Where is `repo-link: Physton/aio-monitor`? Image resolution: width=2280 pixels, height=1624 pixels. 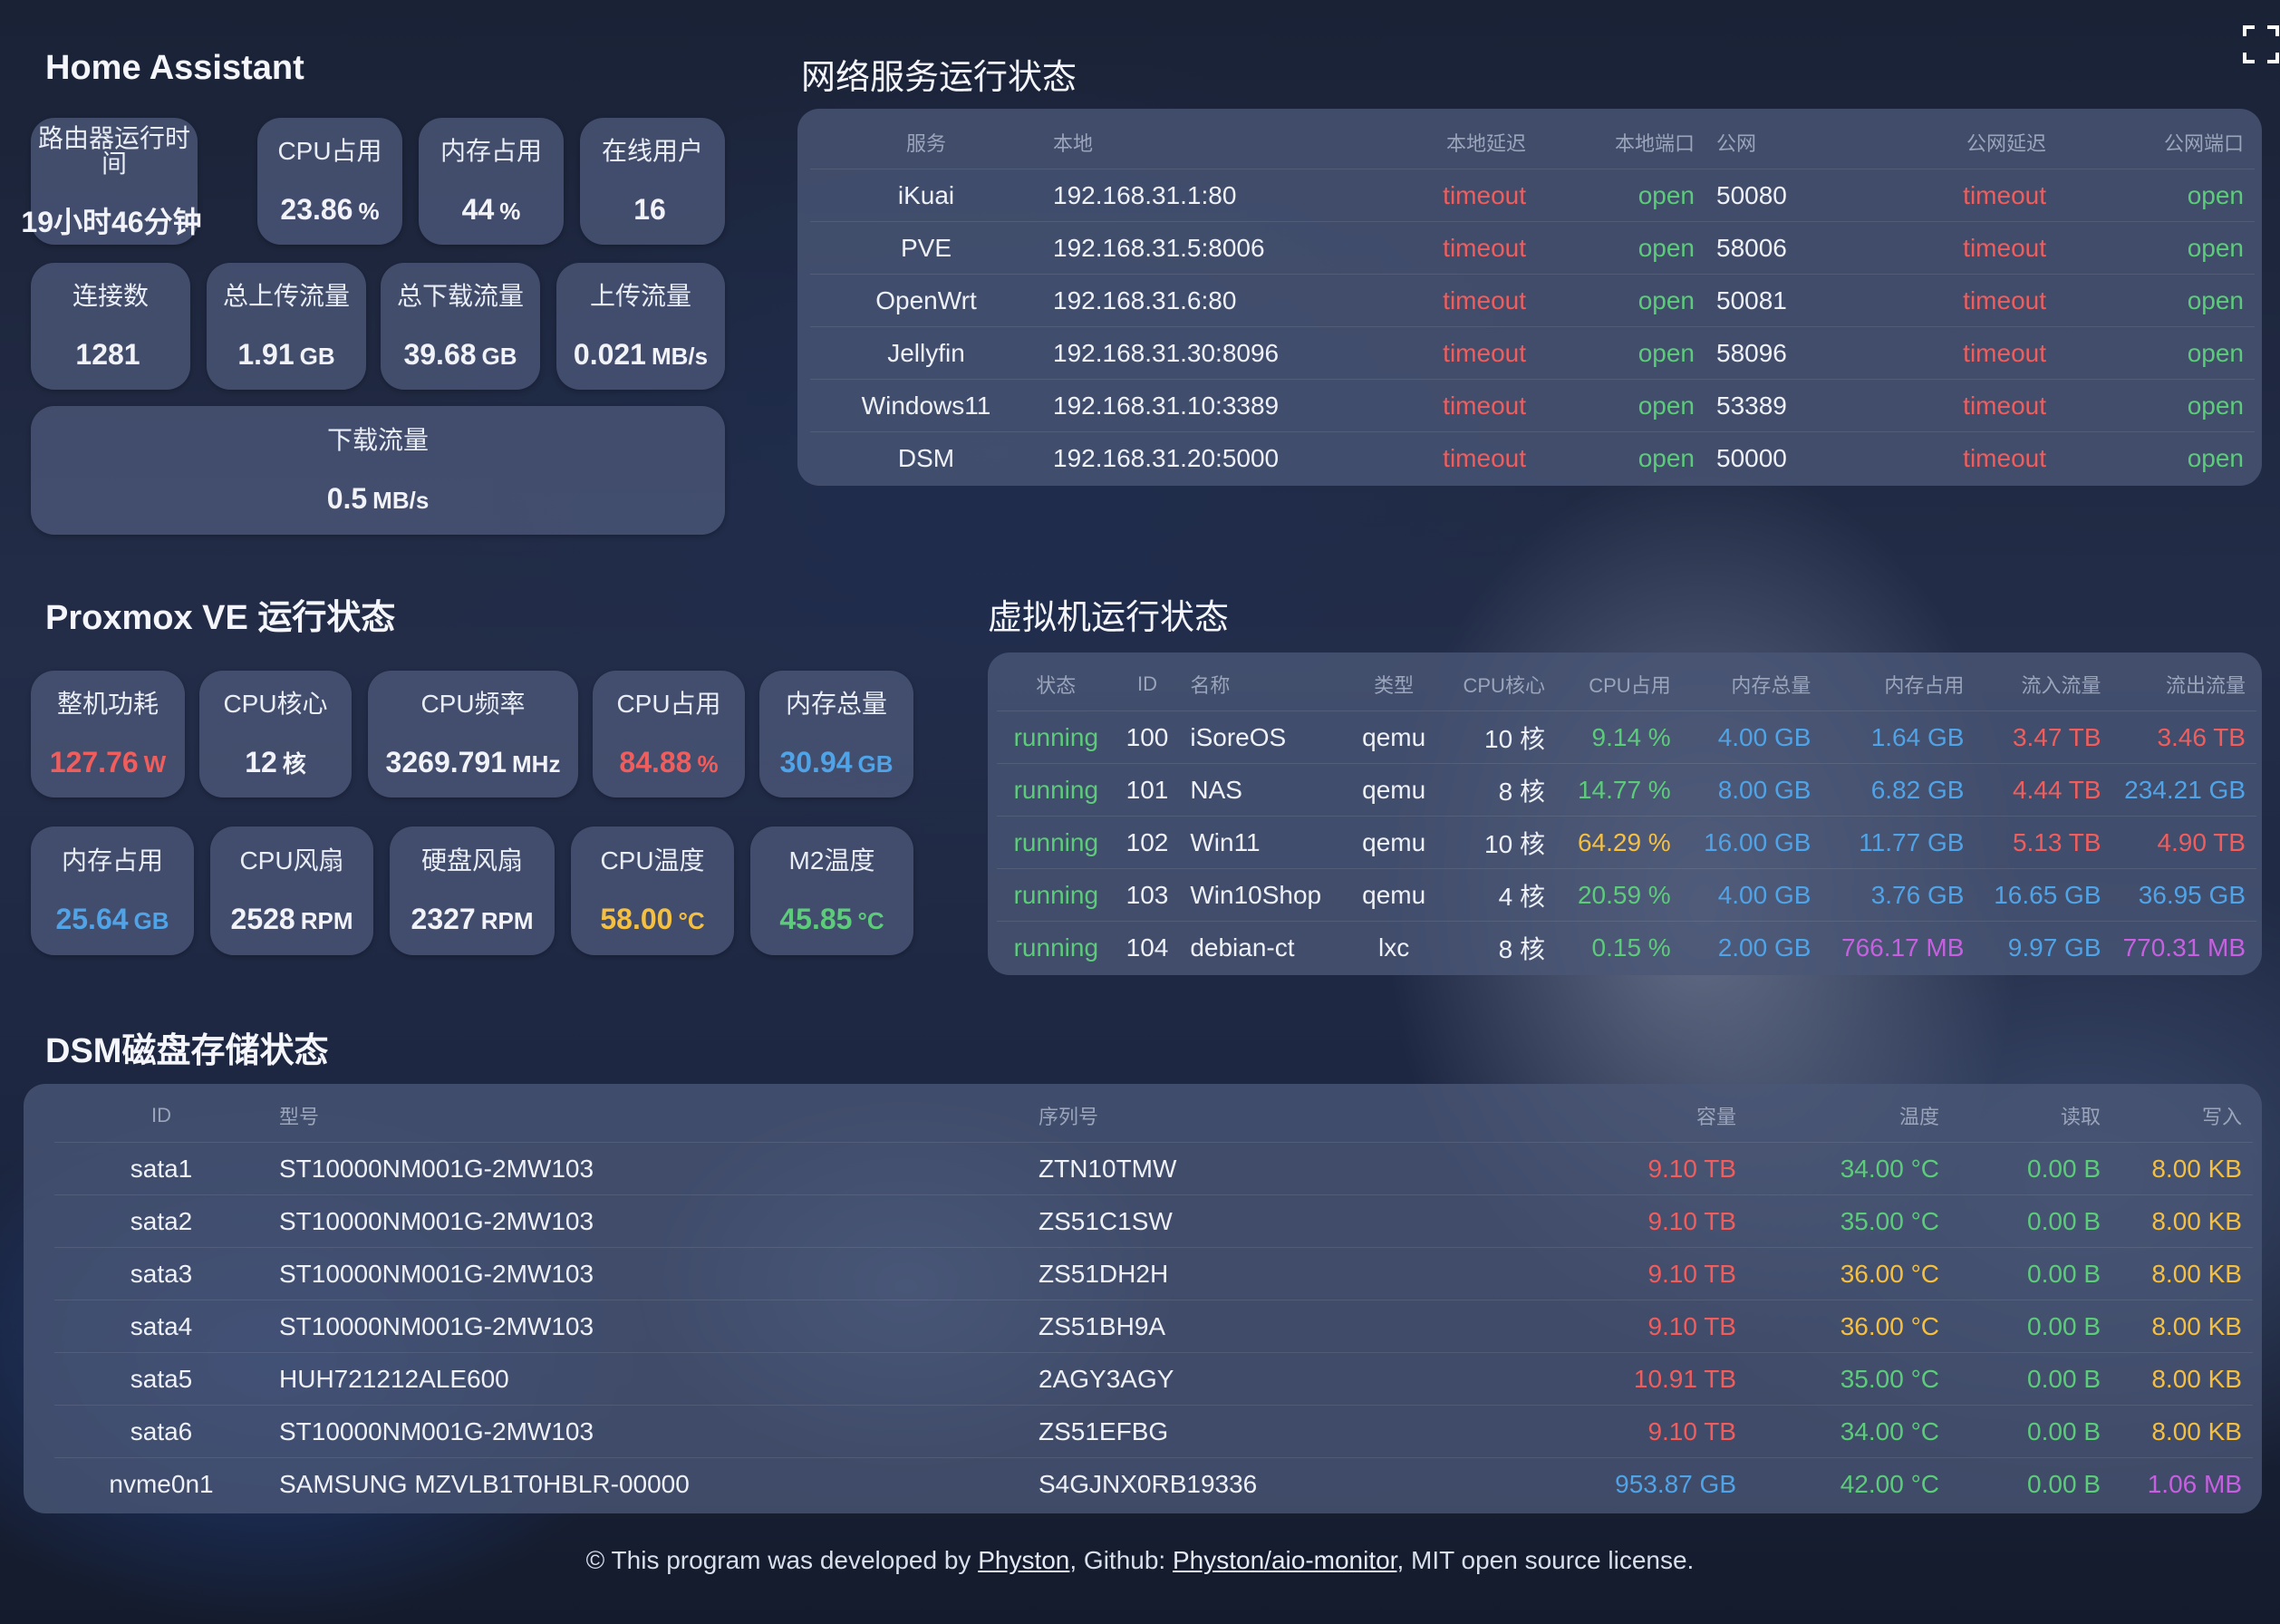
repo-link: Physton/aio-monitor is located at coordinates (1285, 1560).